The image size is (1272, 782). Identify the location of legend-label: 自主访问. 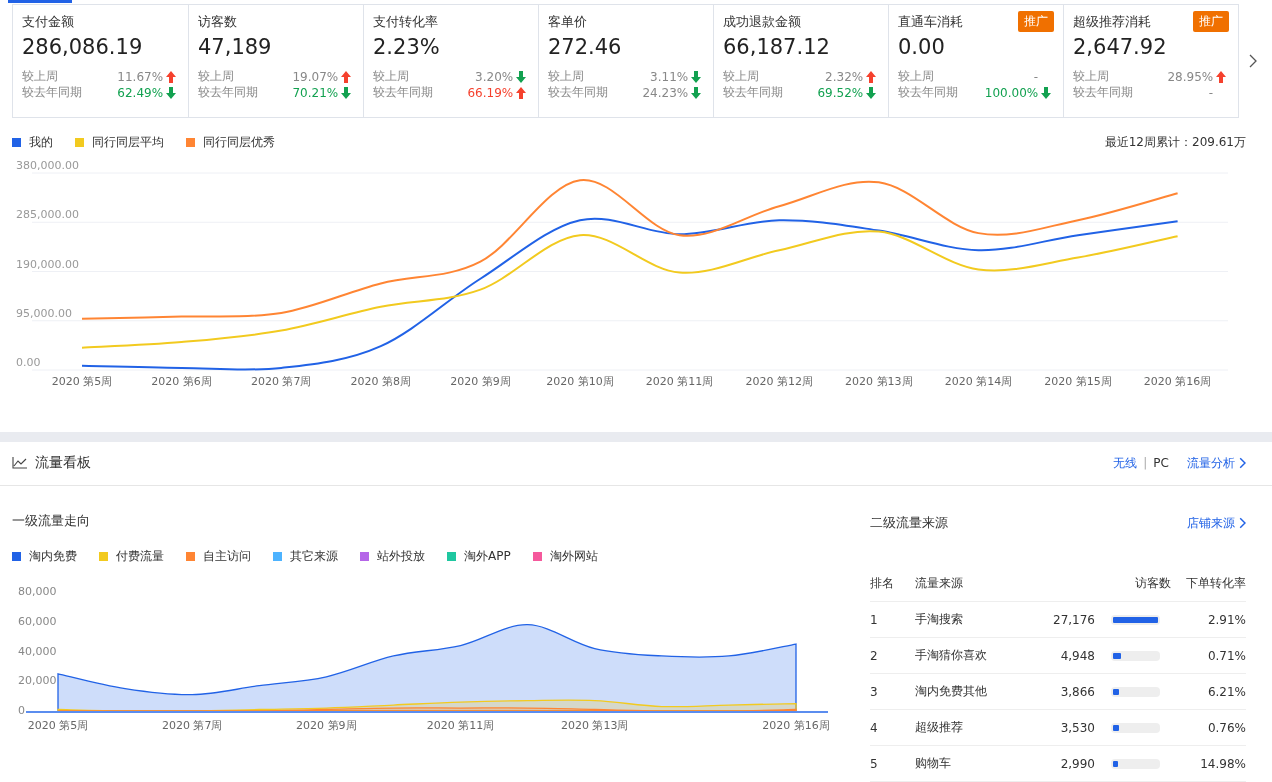
(227, 556).